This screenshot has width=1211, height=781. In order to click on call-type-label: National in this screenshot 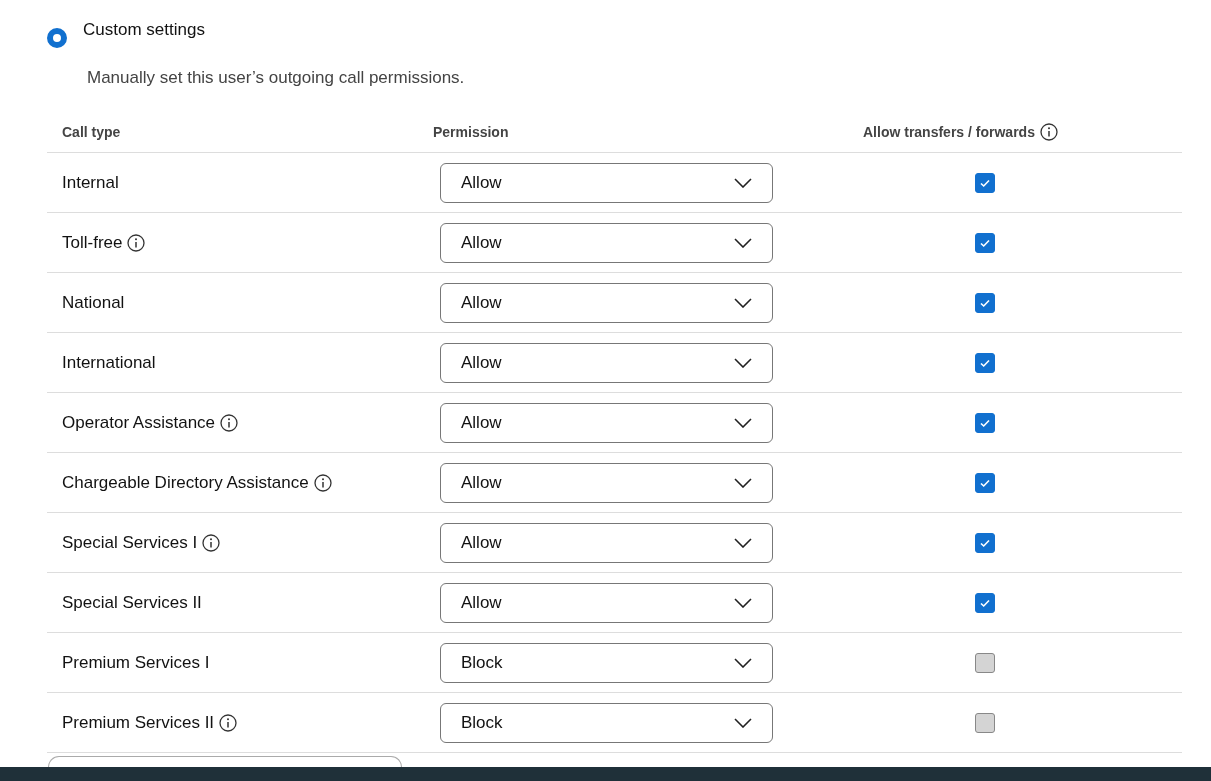, I will do `click(93, 302)`.